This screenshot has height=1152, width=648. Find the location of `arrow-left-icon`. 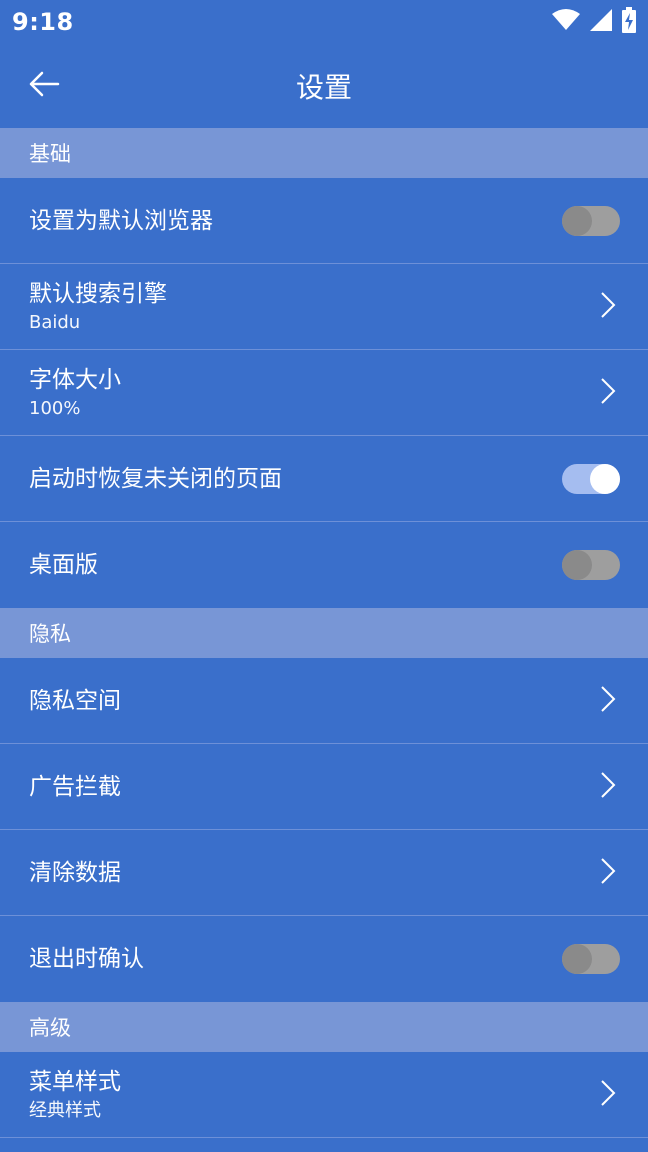

arrow-left-icon is located at coordinates (44, 86).